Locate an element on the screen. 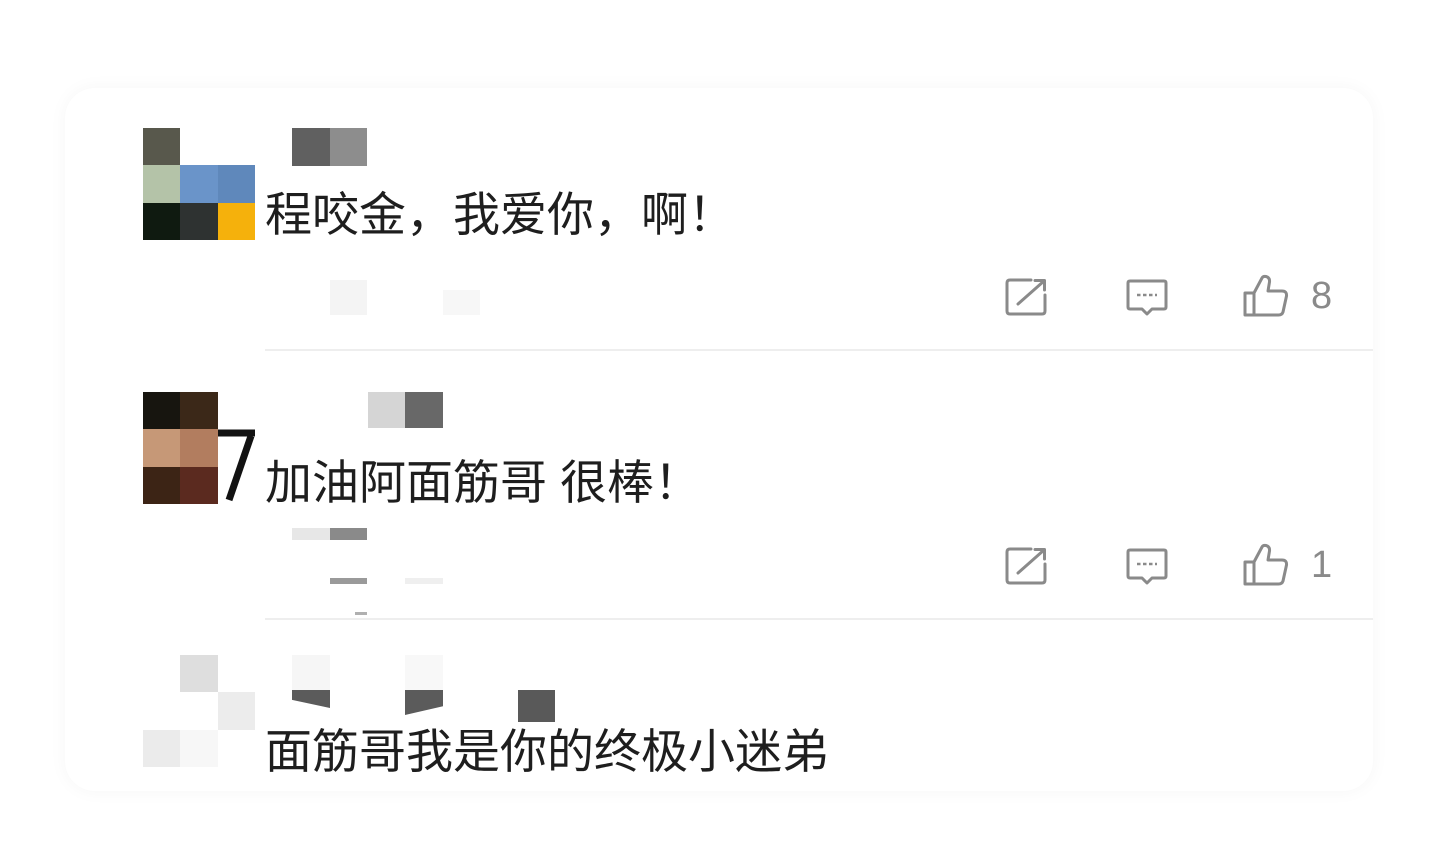 This screenshot has width=1440, height=863. like-button: 8 is located at coordinates (1287, 296).